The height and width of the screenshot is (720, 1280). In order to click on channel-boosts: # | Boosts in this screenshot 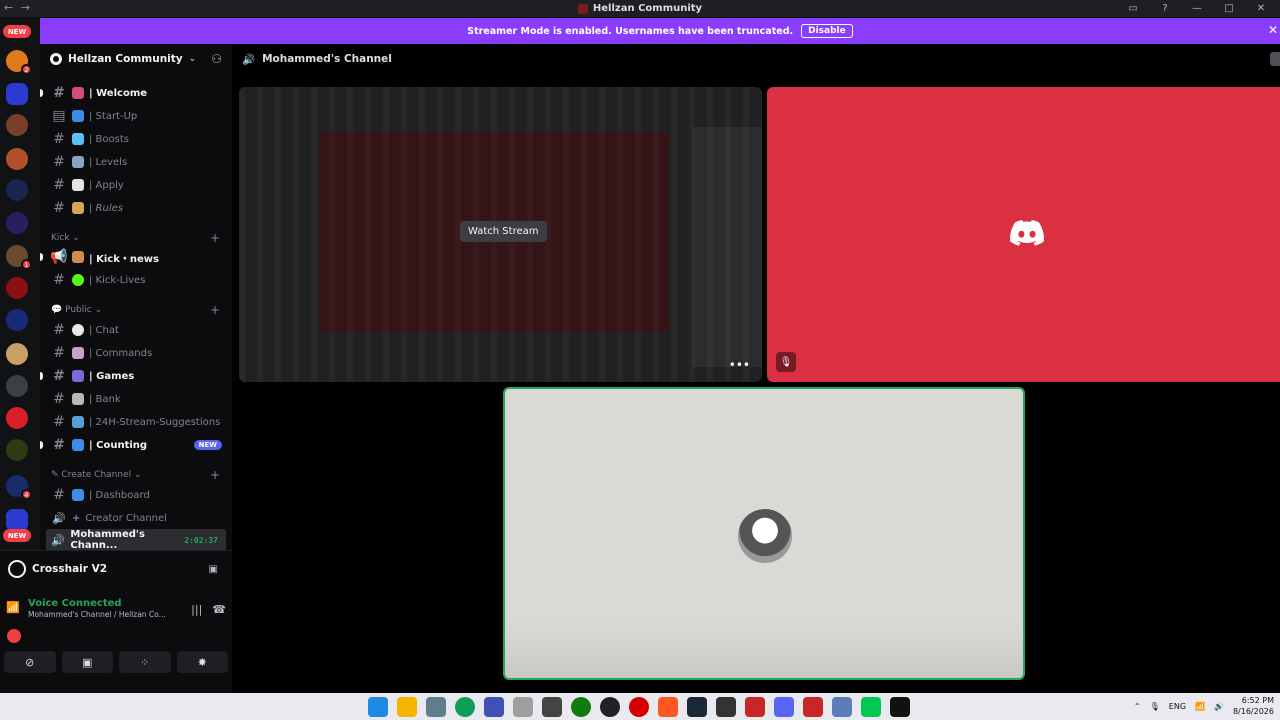, I will do `click(136, 139)`.